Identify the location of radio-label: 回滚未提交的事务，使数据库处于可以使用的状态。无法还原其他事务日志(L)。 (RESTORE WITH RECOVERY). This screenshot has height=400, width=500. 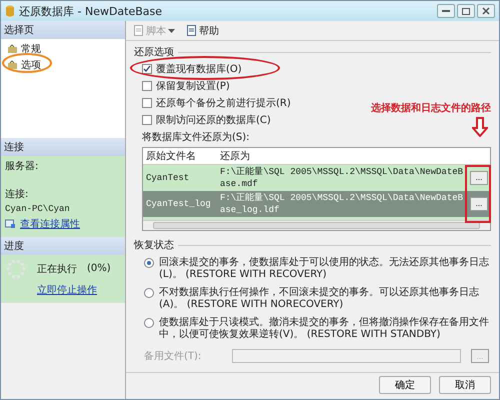
(324, 268).